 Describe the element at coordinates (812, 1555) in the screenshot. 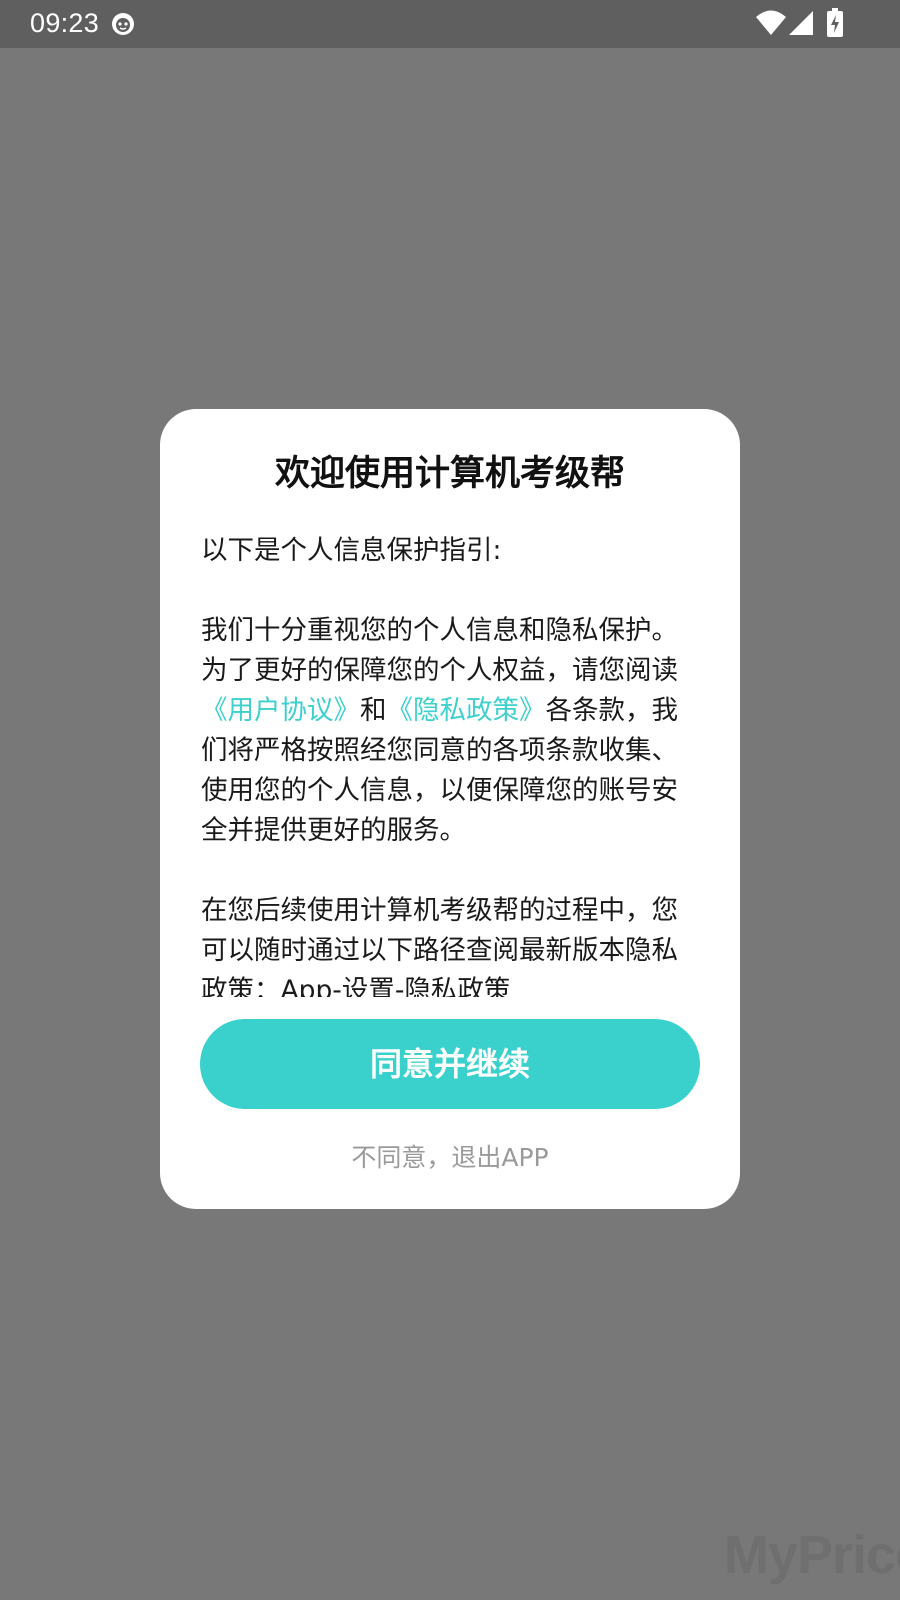

I see `watermark-logo: MyPrice` at that location.